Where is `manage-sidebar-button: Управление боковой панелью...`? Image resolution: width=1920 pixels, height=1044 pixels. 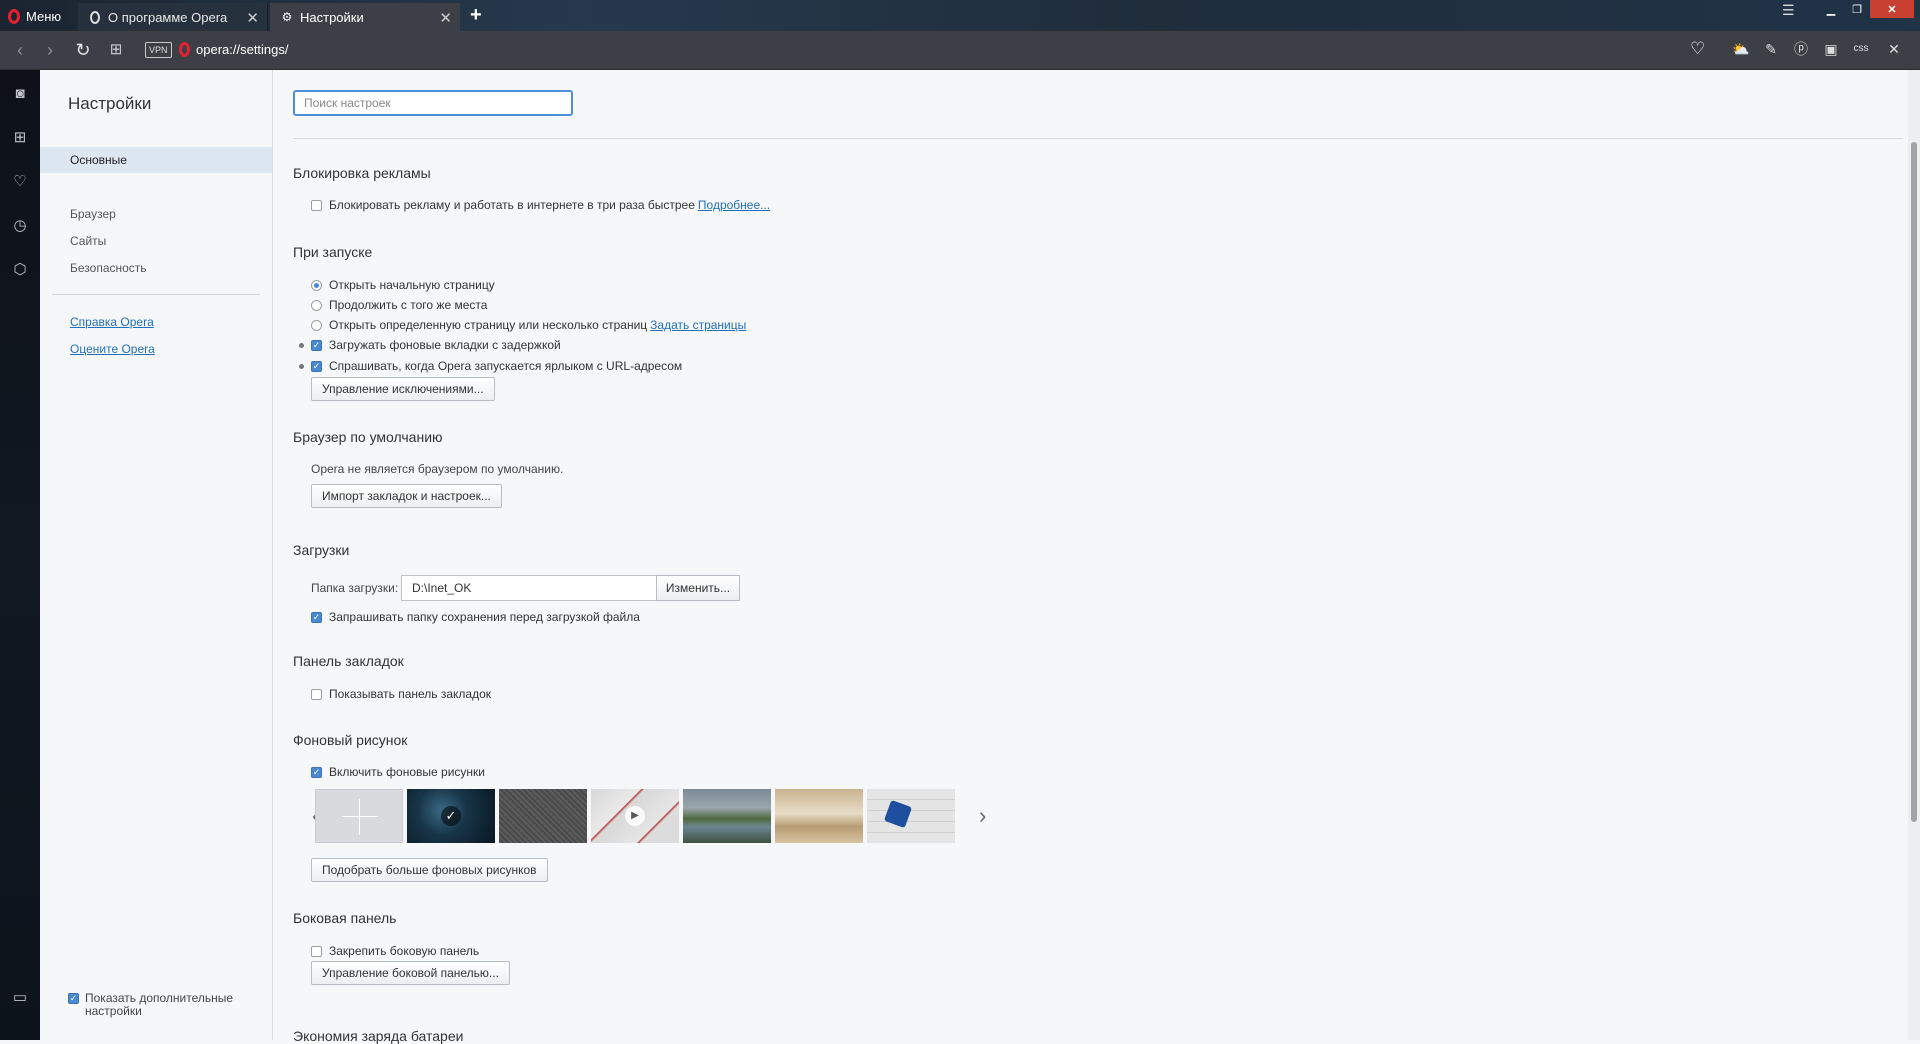
manage-sidebar-button: Управление боковой панелью... is located at coordinates (410, 973).